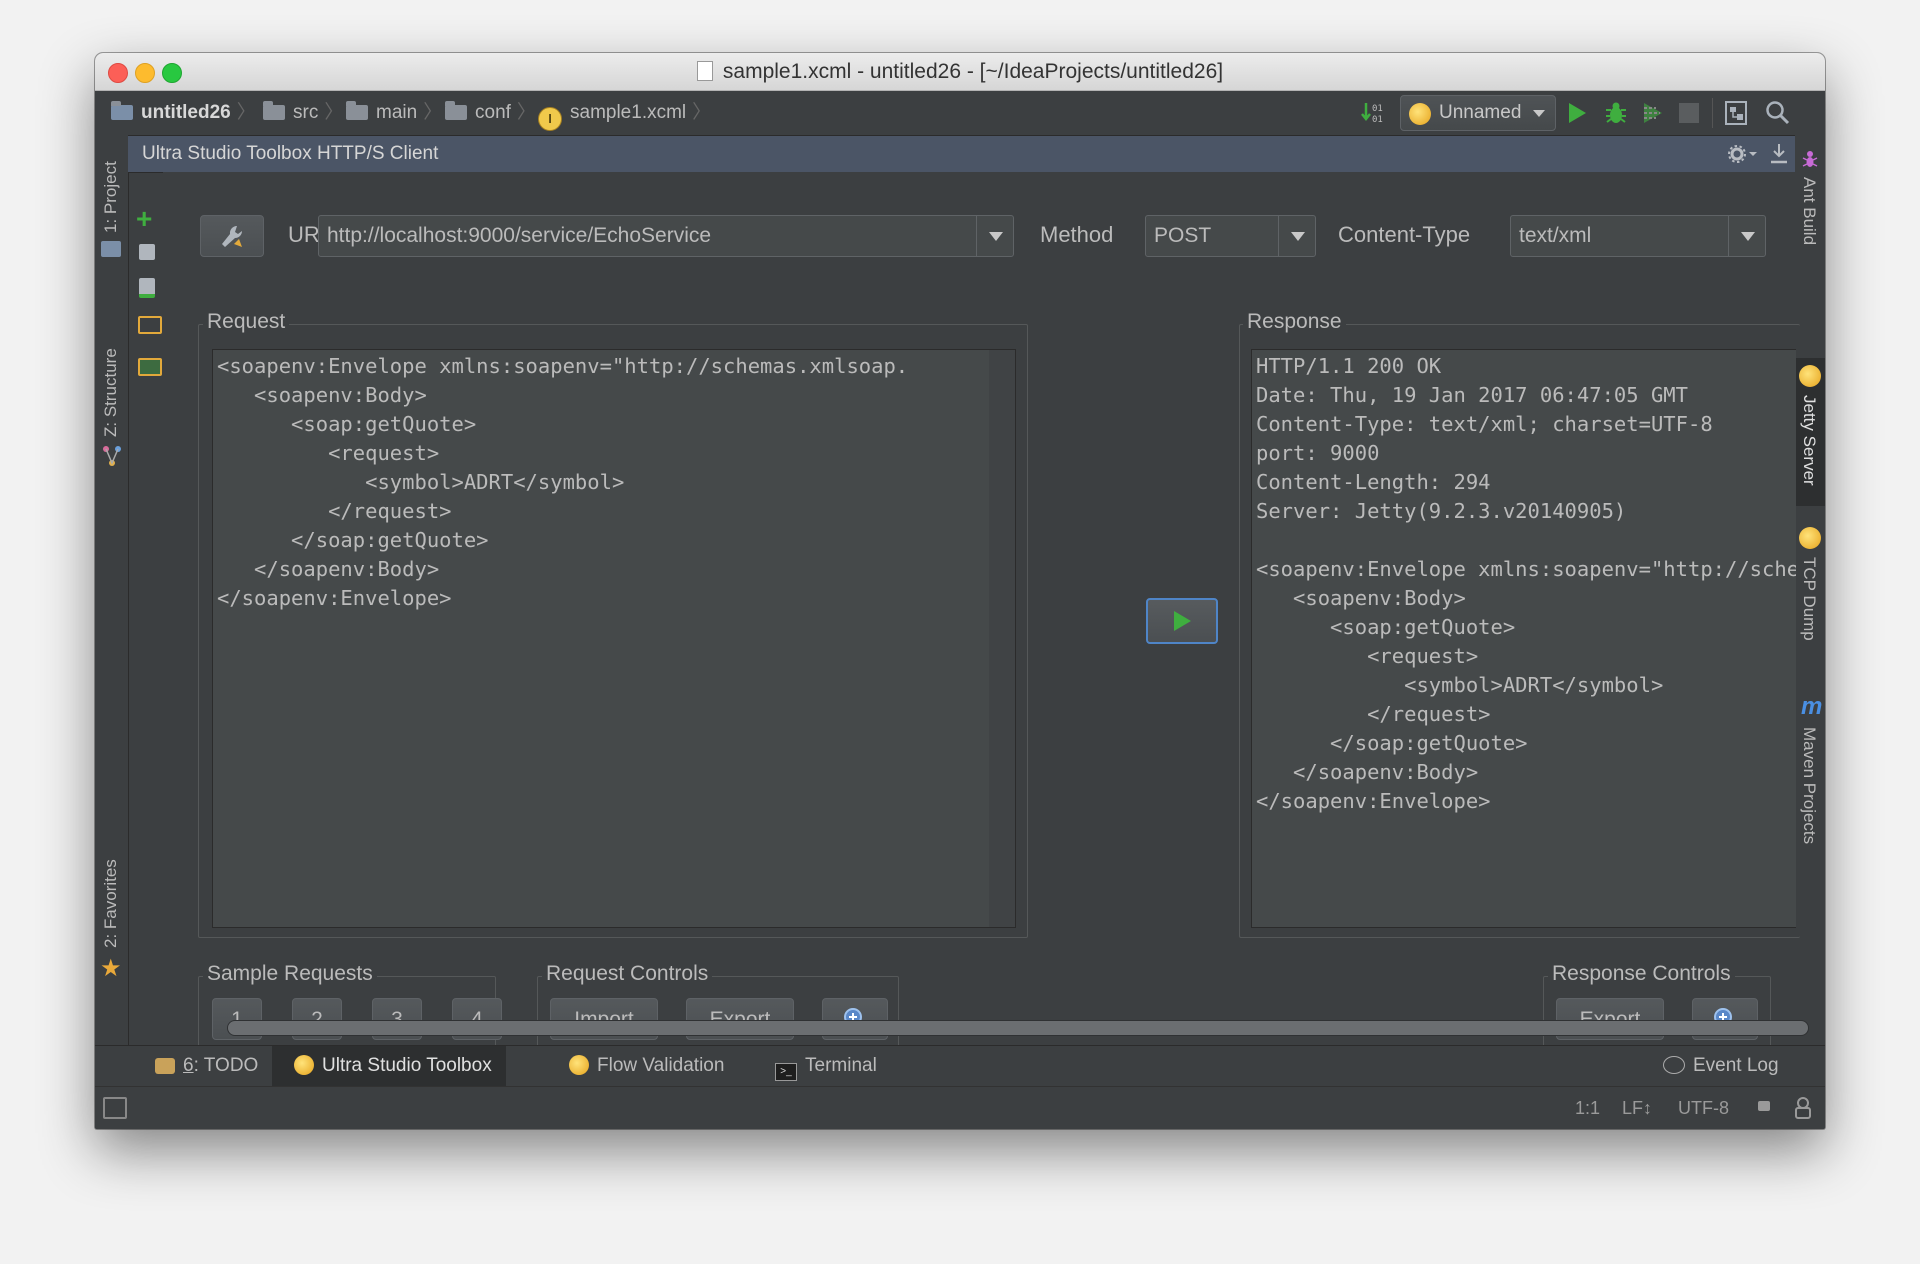  What do you see at coordinates (115, 1108) in the screenshot?
I see `toggle-tool-windows-icon` at bounding box center [115, 1108].